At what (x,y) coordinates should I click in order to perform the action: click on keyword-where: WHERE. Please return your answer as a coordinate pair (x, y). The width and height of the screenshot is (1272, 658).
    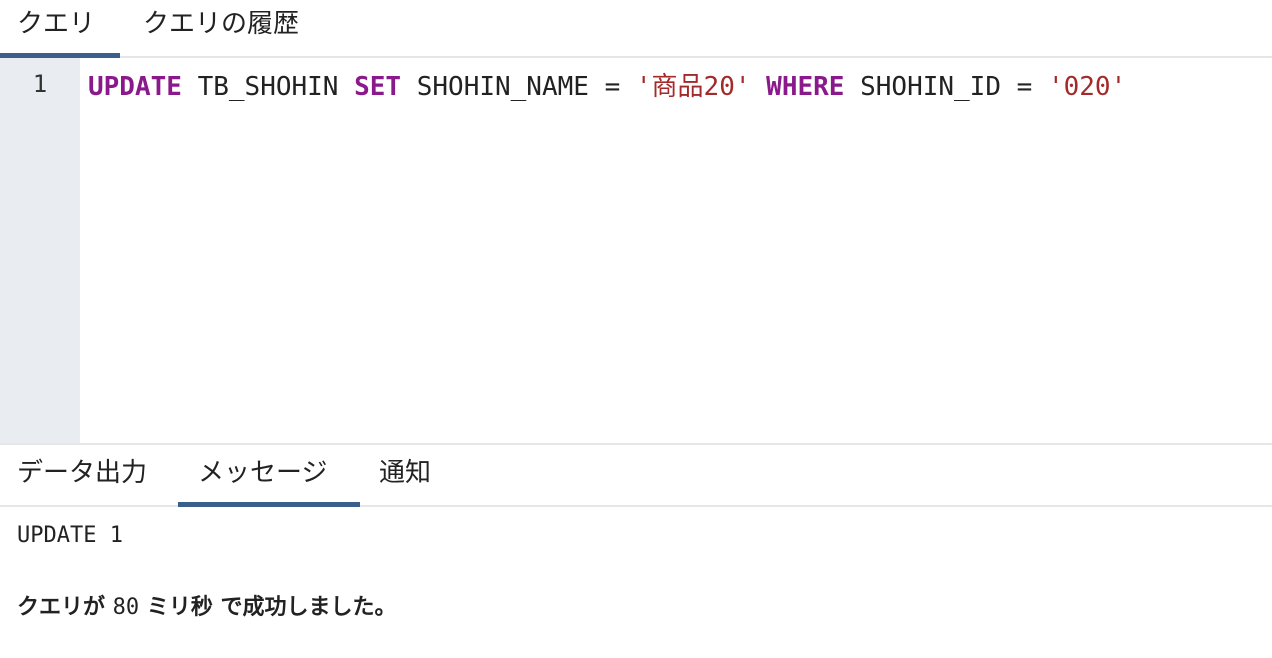
    Looking at the image, I should click on (805, 87).